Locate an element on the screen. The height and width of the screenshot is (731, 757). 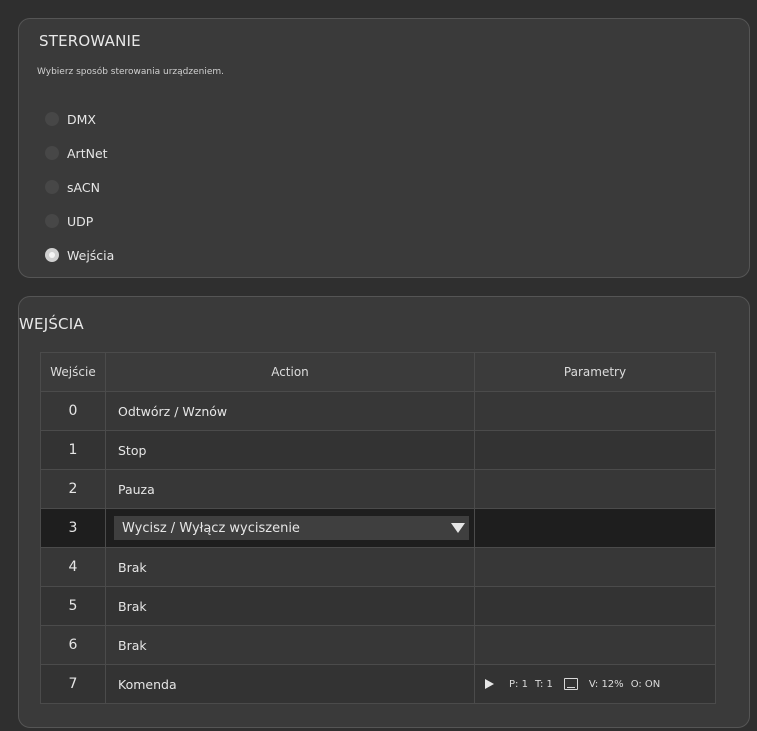
radio-inputs: Wejścia is located at coordinates (79, 255).